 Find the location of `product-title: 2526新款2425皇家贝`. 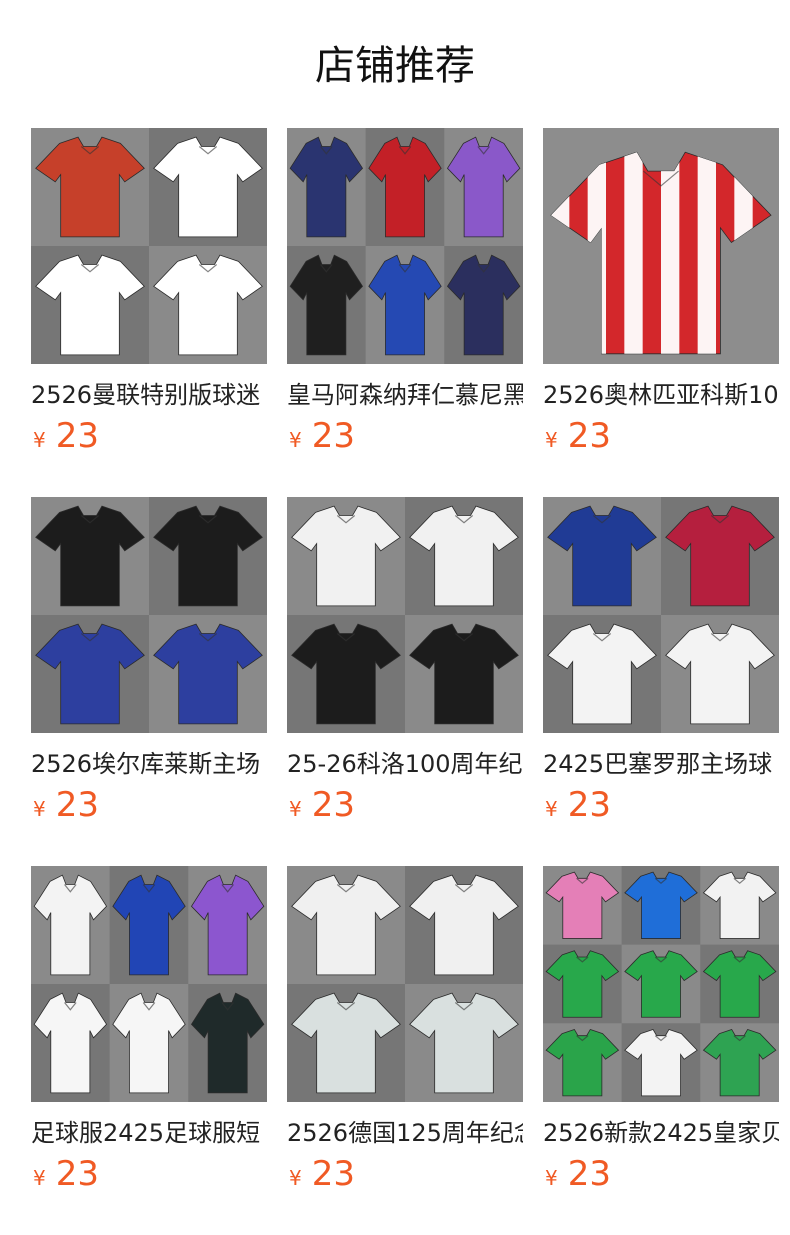

product-title: 2526新款2425皇家贝 is located at coordinates (661, 1133).